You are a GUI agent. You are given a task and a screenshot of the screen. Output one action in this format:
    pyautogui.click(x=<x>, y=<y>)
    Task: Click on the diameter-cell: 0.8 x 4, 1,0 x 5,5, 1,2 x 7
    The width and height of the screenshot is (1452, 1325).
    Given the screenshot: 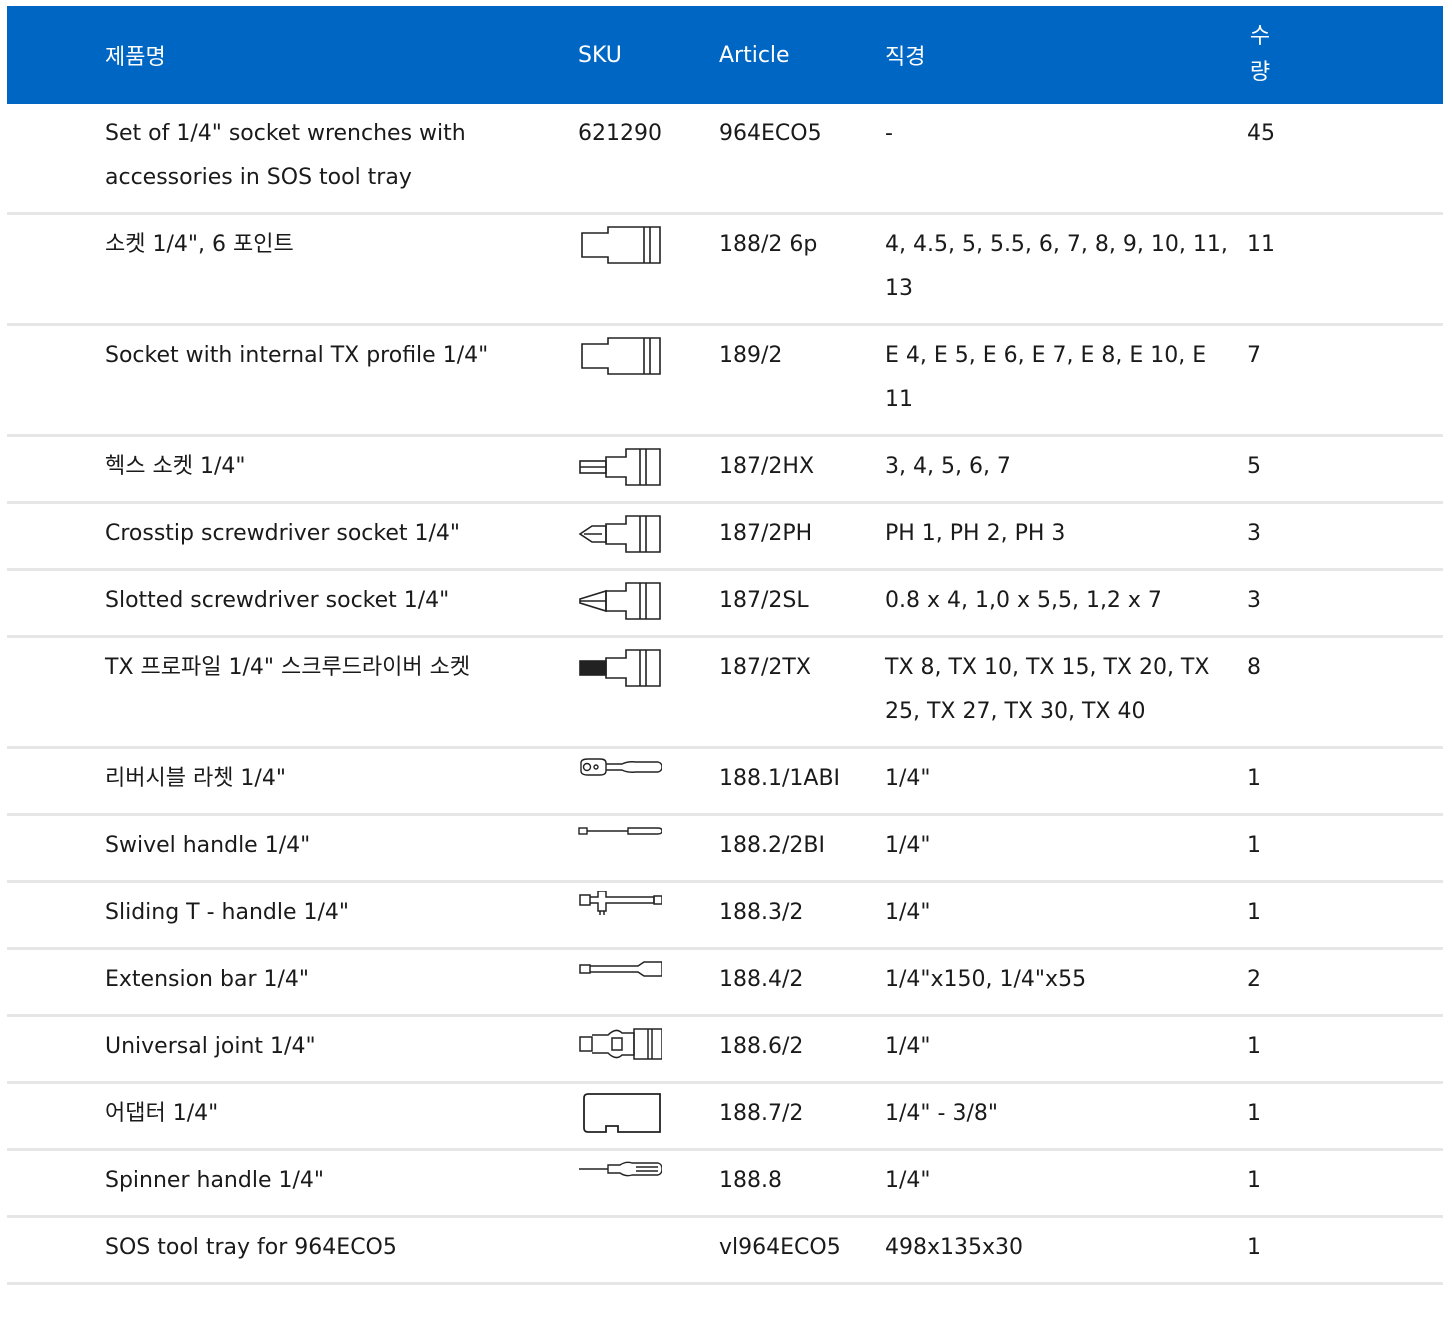 What is the action you would take?
    pyautogui.click(x=1066, y=603)
    